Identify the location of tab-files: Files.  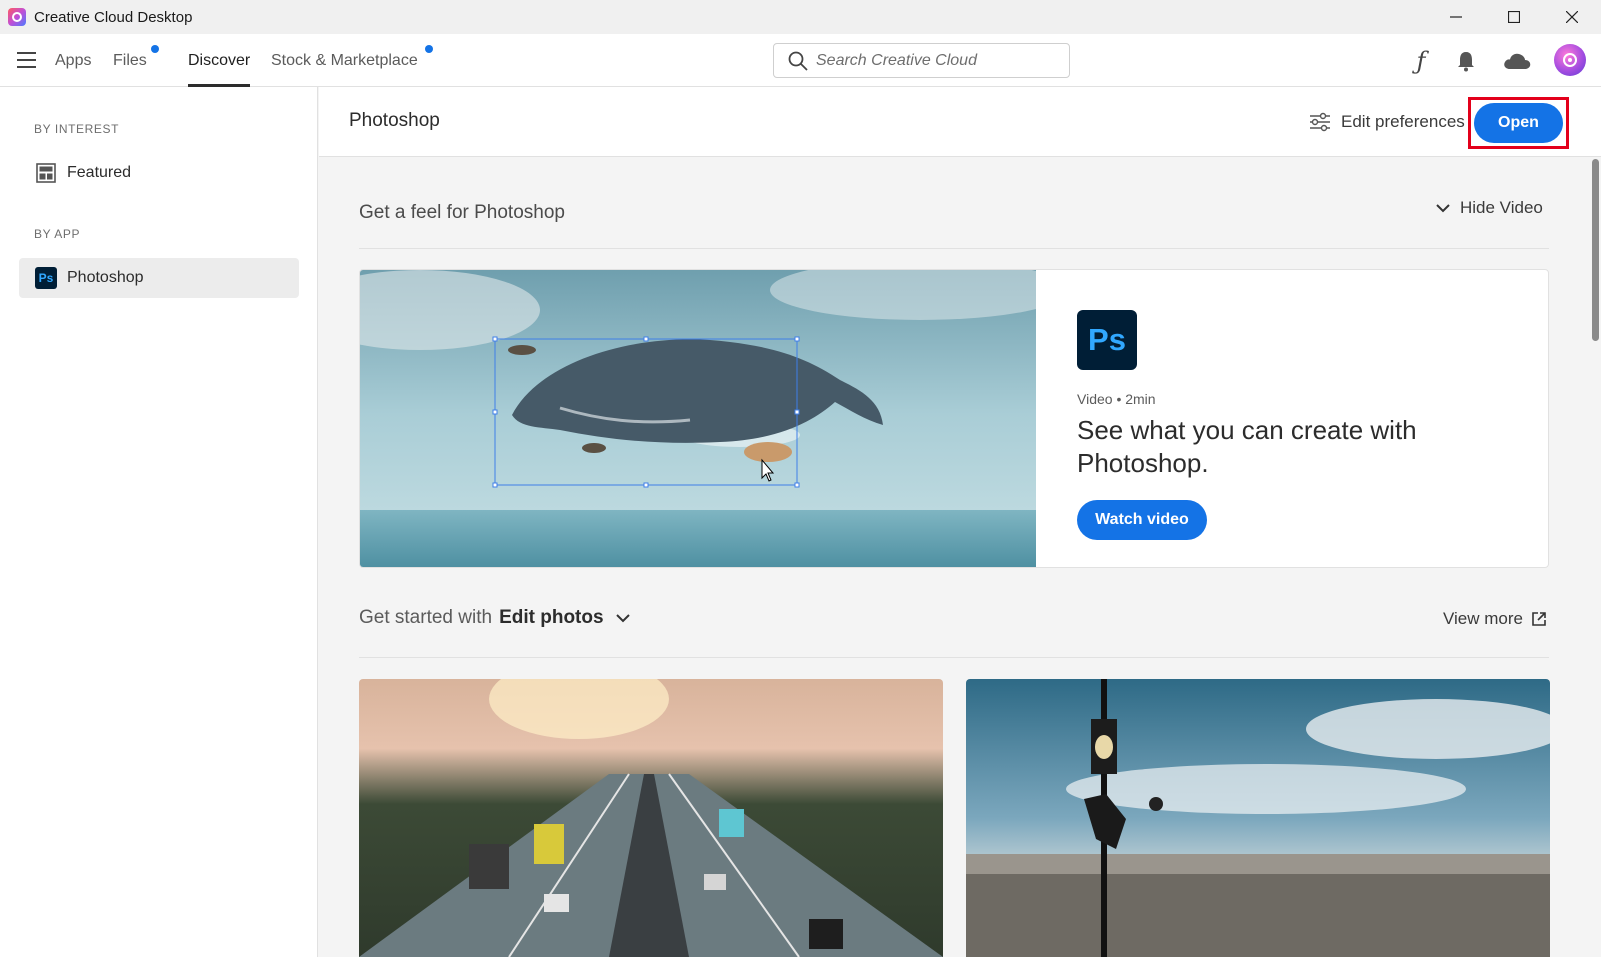
(130, 60).